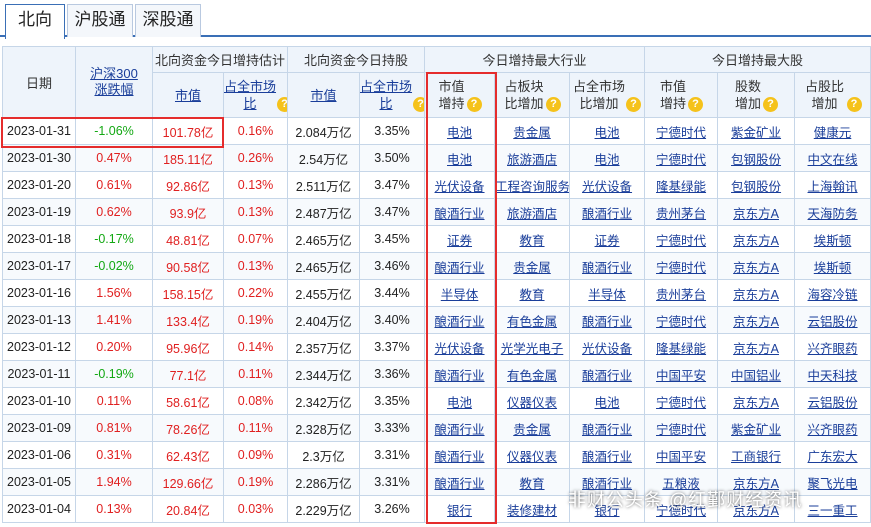 The width and height of the screenshot is (871, 527). Describe the element at coordinates (532, 455) in the screenshot. I see `industry-link-block-cell: 仪器仪表` at that location.